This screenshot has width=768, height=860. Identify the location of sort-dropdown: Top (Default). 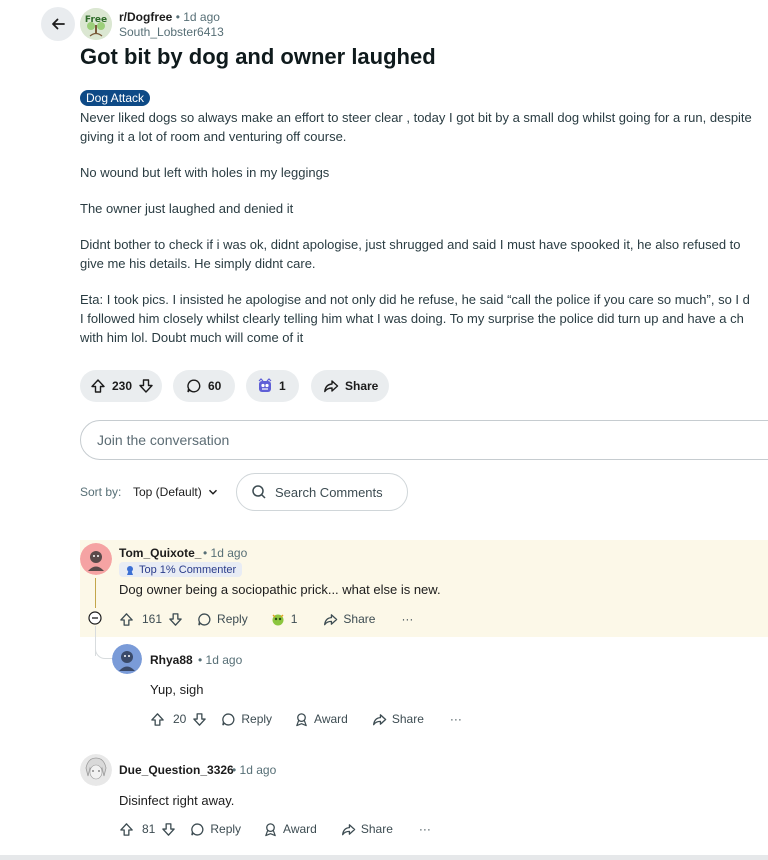
(175, 492).